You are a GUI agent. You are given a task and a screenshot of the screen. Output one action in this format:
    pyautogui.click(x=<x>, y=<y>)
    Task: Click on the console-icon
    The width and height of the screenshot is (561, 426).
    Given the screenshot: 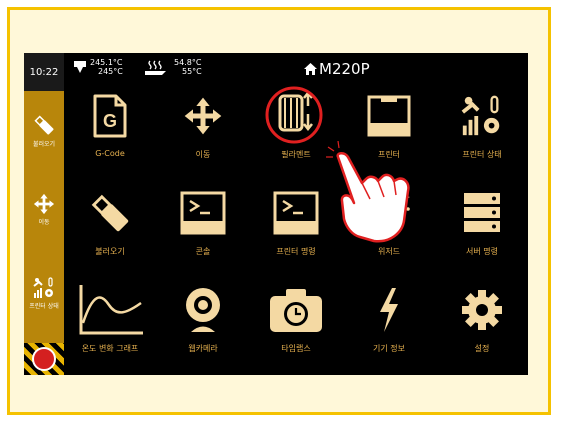 What is the action you would take?
    pyautogui.click(x=203, y=213)
    